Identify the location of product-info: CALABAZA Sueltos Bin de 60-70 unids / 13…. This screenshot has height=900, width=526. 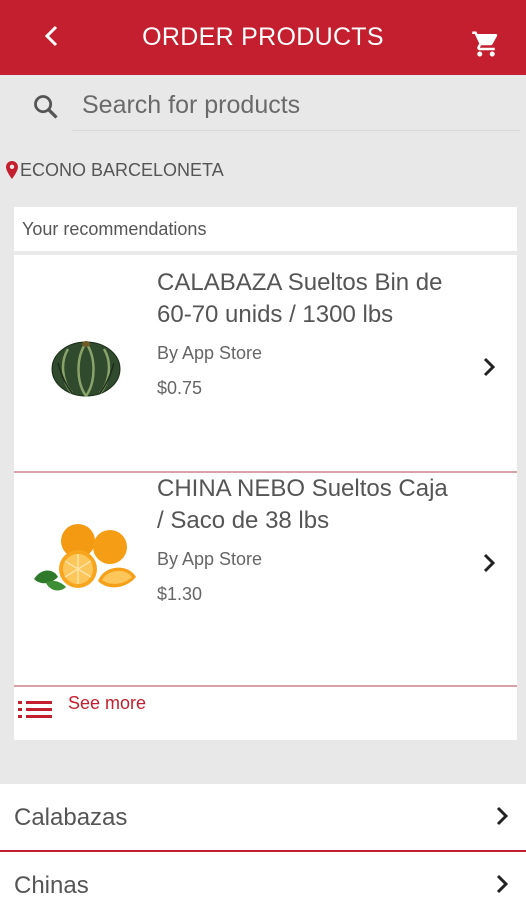
(307, 333).